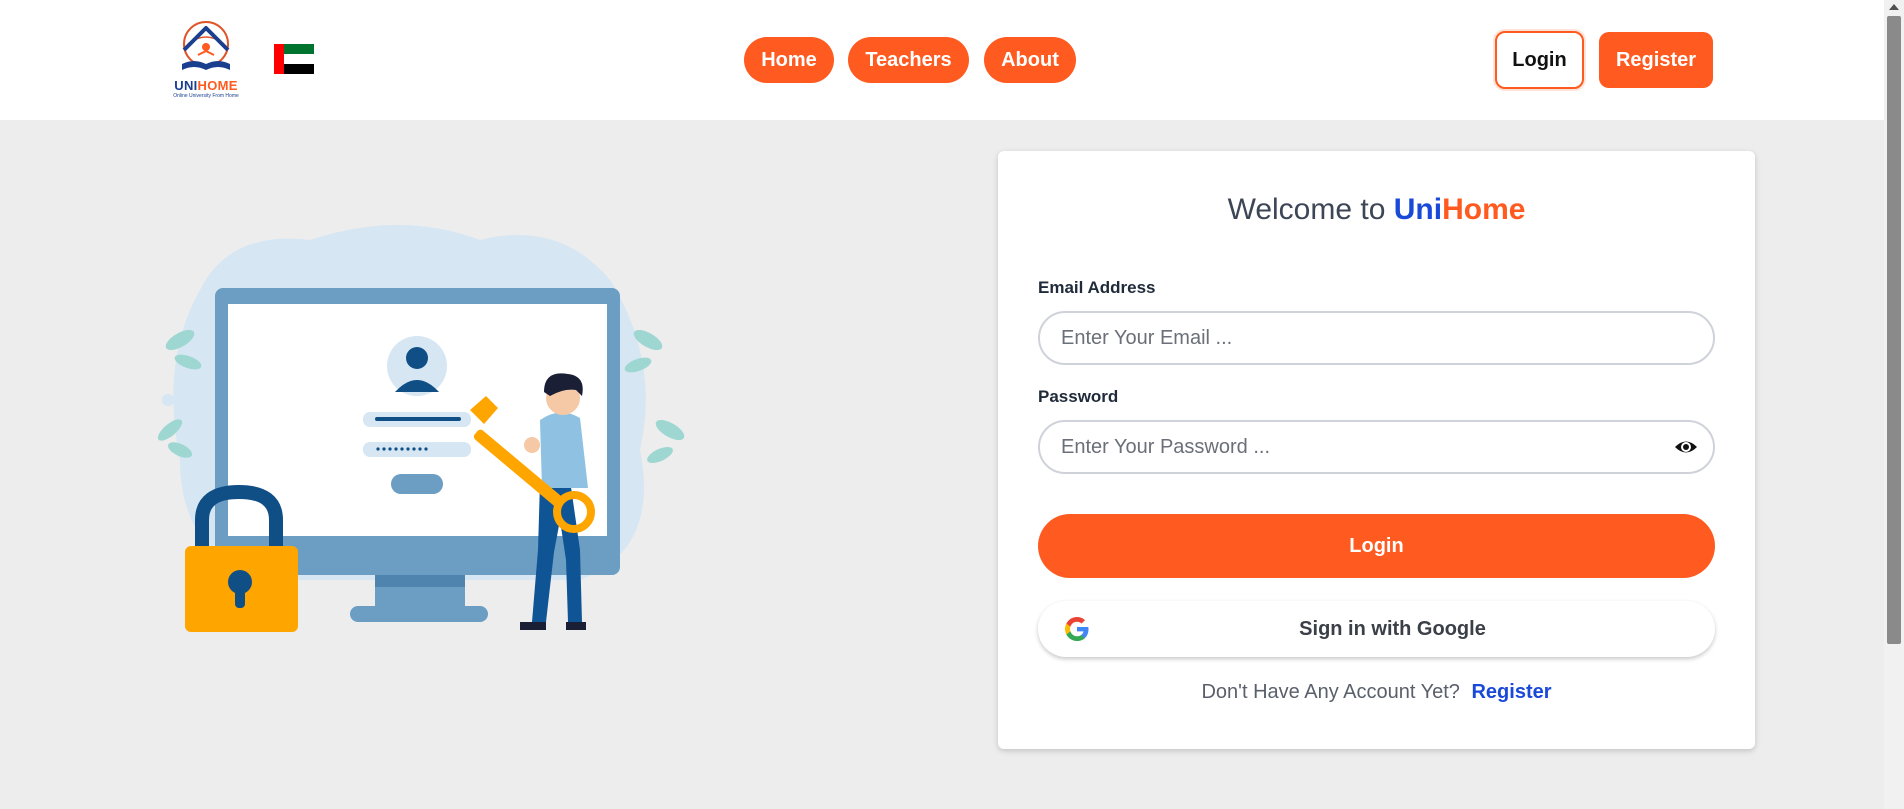  I want to click on page-scrollbar, so click(1894, 404).